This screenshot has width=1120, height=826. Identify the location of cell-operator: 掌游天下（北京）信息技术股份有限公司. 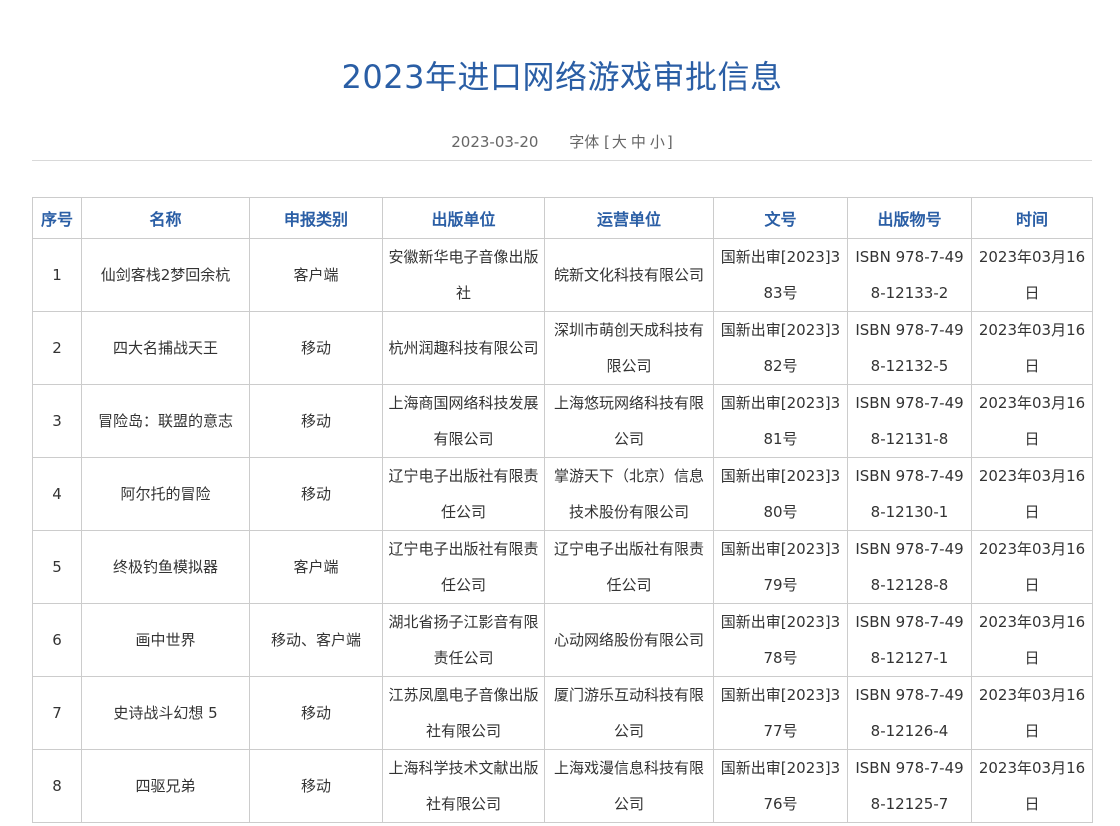
(629, 494).